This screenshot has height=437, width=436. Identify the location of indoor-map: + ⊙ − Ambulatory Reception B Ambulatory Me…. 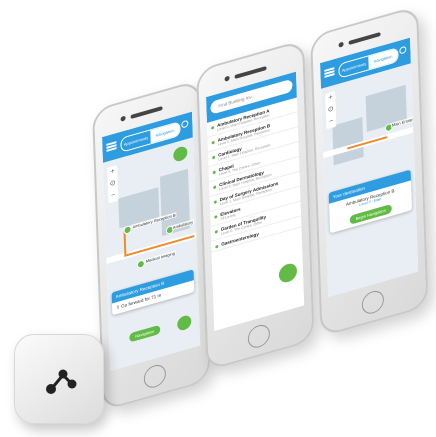
(151, 254).